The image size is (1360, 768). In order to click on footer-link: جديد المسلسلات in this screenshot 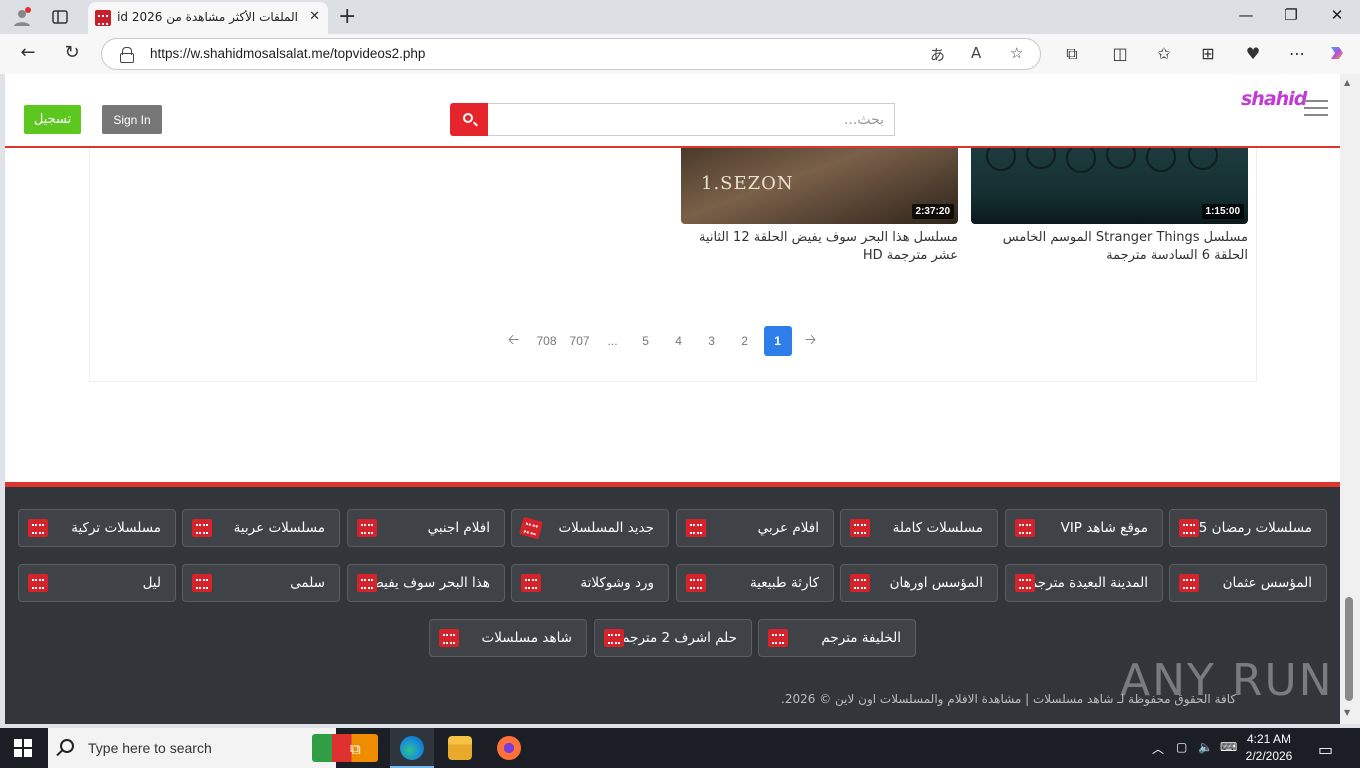, I will do `click(590, 528)`.